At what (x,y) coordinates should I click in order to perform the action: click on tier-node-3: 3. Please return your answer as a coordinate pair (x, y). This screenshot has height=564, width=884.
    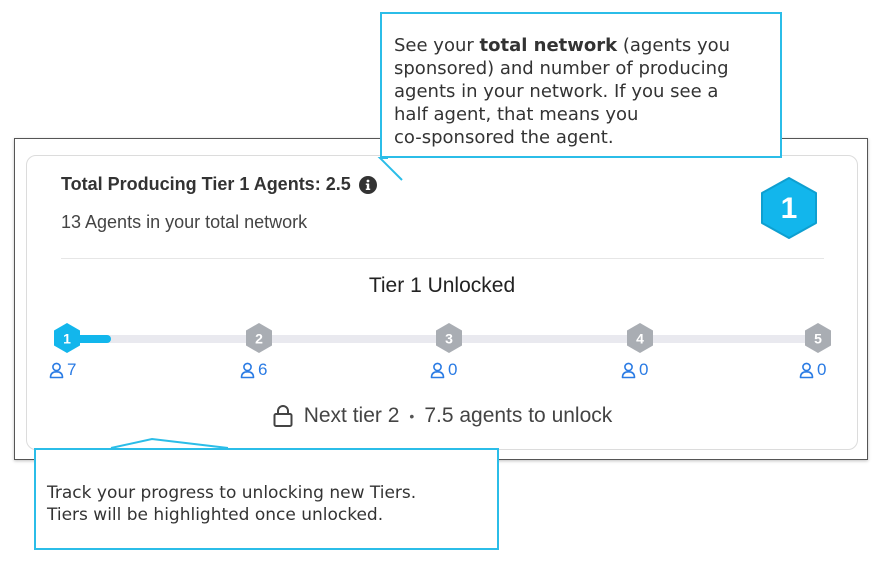
    Looking at the image, I should click on (449, 338).